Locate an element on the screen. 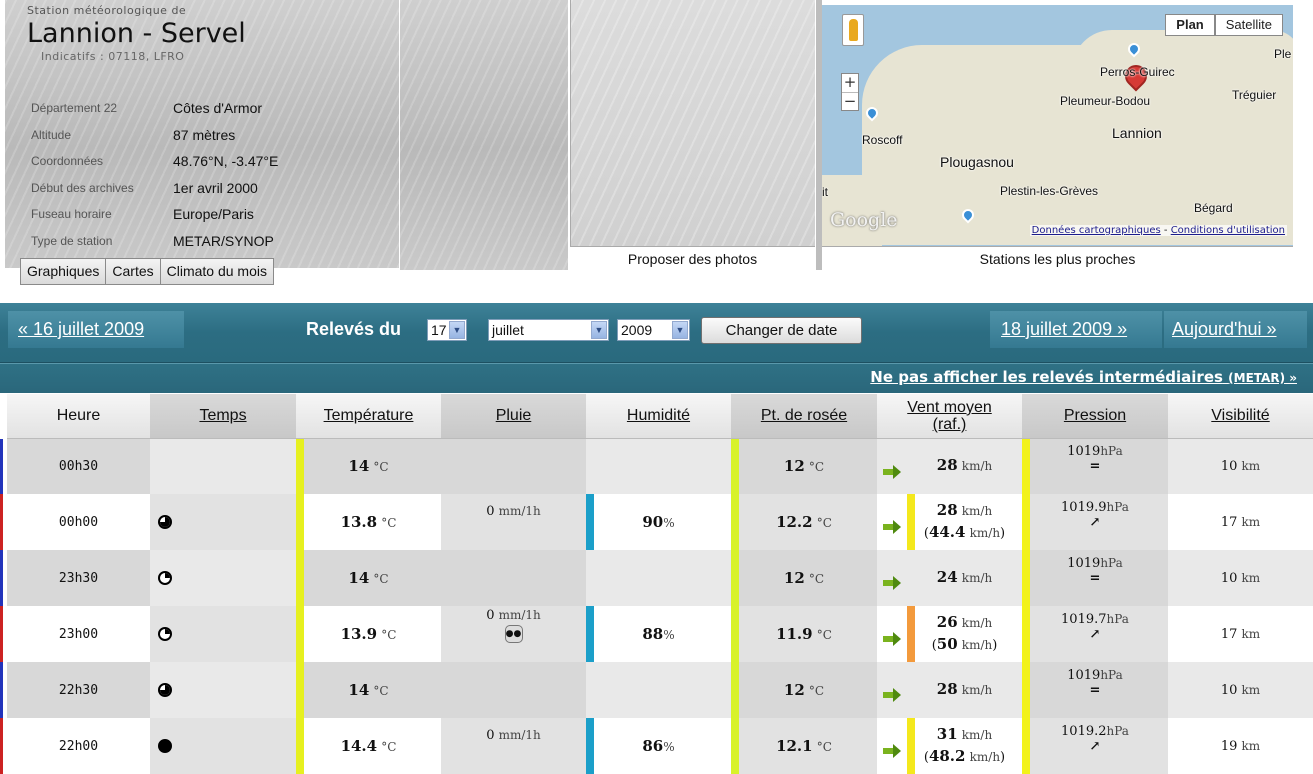 The width and height of the screenshot is (1313, 774). dewpoint-value: 11.9 is located at coordinates (794, 634).